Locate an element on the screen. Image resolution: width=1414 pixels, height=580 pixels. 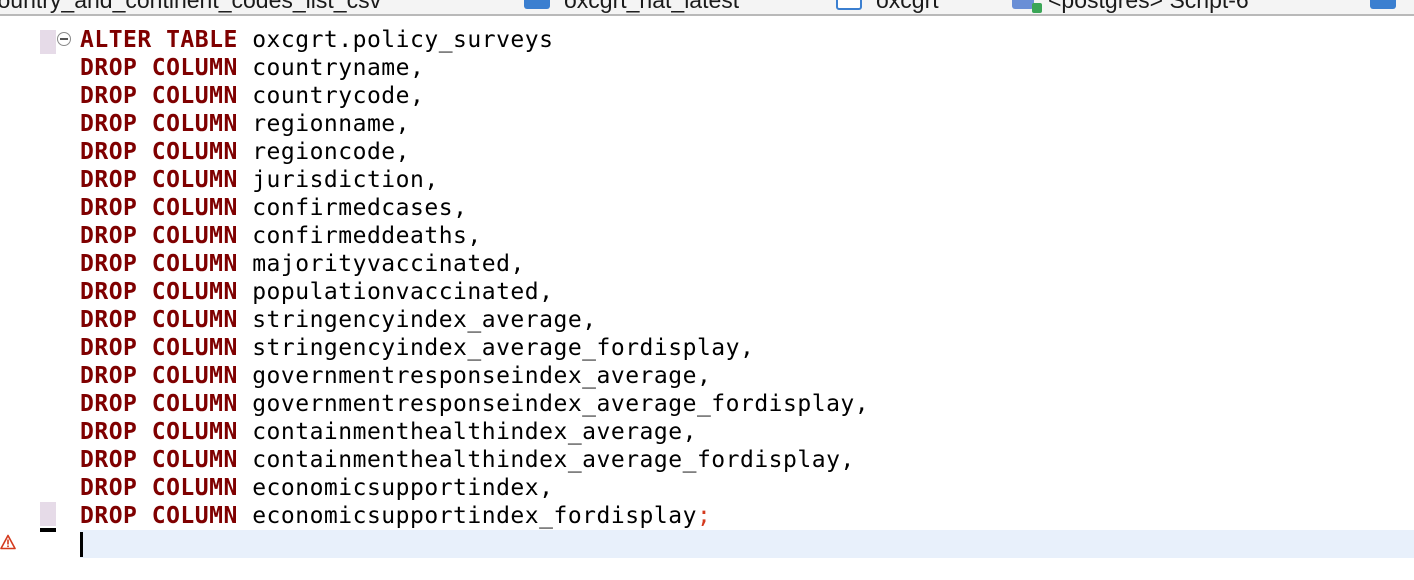
collapse-circle-icon is located at coordinates (64, 39).